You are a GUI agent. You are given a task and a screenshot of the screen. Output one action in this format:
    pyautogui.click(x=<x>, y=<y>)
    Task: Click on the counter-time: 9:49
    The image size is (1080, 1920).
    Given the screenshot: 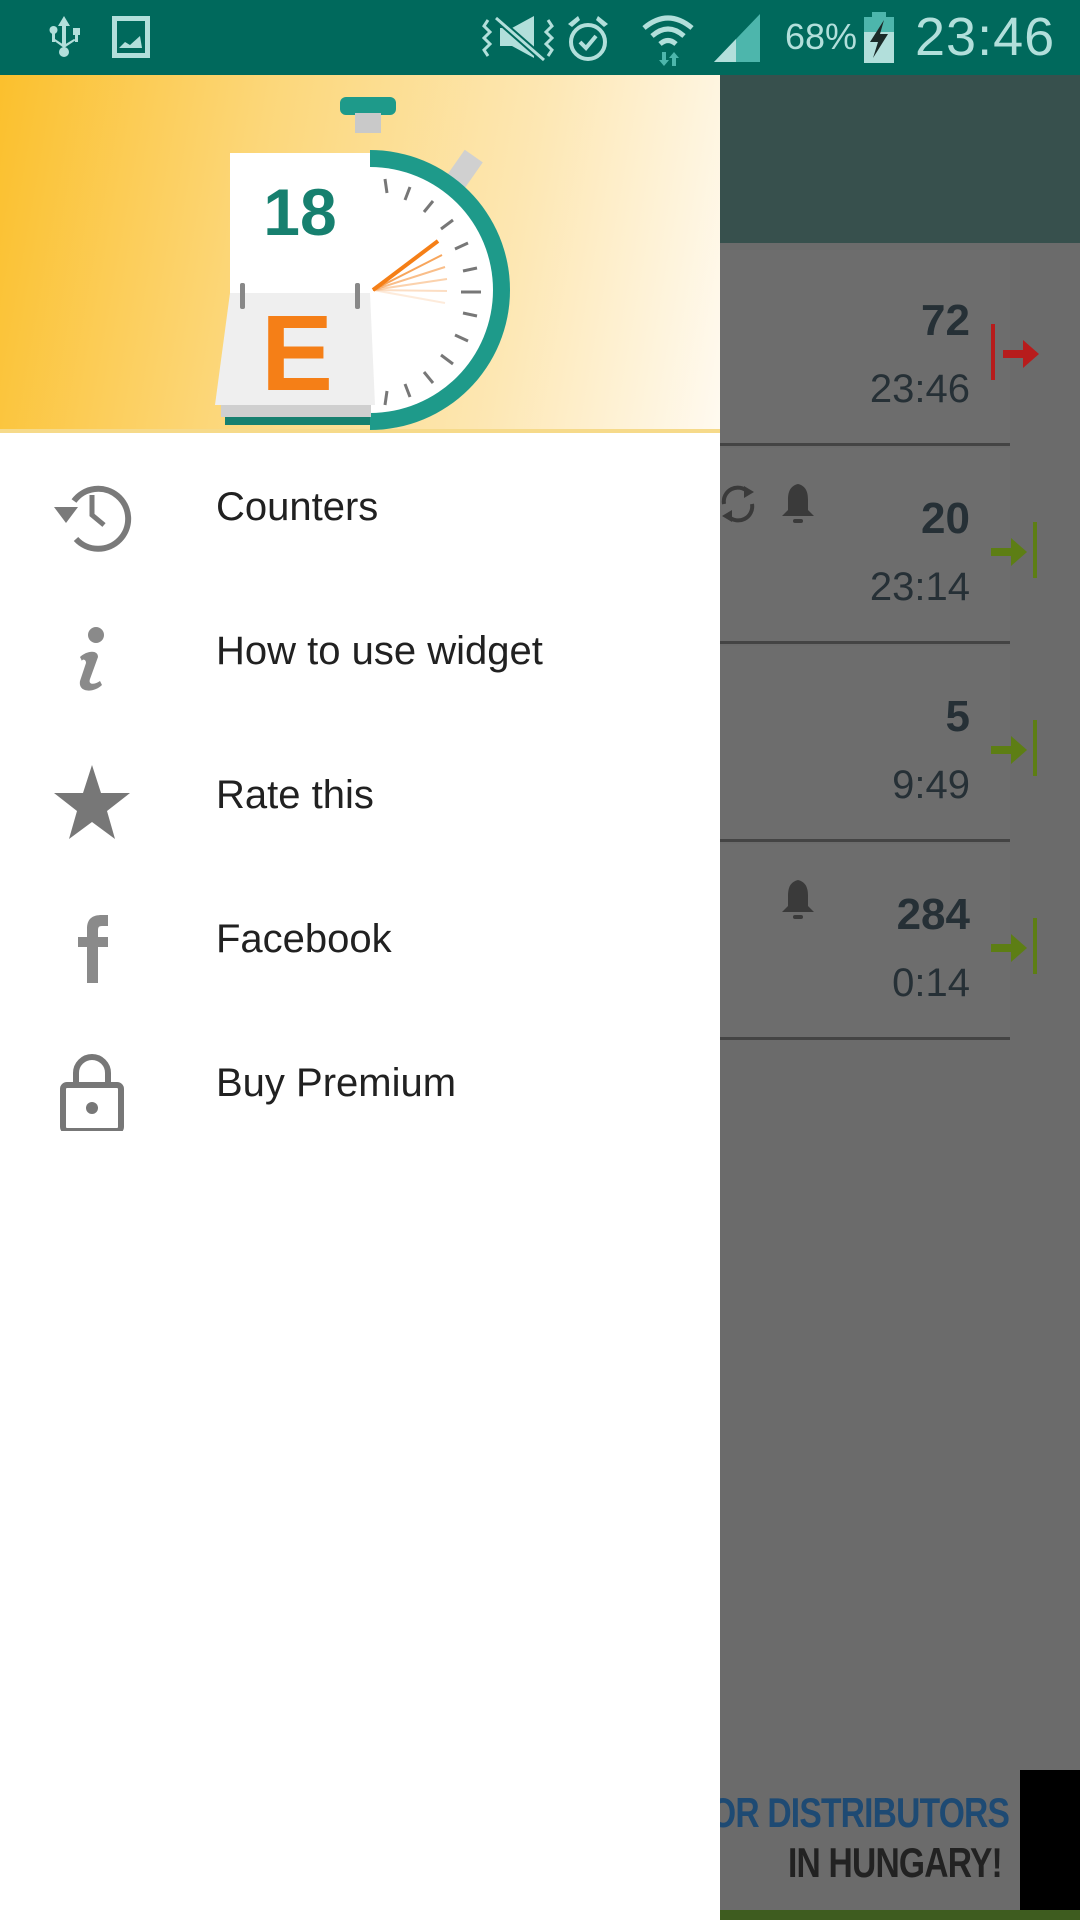 What is the action you would take?
    pyautogui.click(x=931, y=785)
    